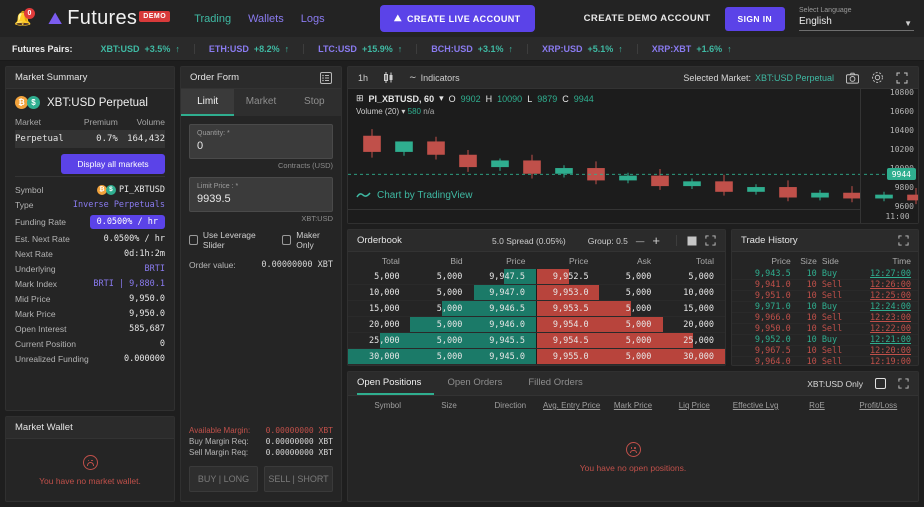 Image resolution: width=924 pixels, height=507 pixels. What do you see at coordinates (90, 139) in the screenshot?
I see `table-row: Perpetual 0.7% 164,432` at bounding box center [90, 139].